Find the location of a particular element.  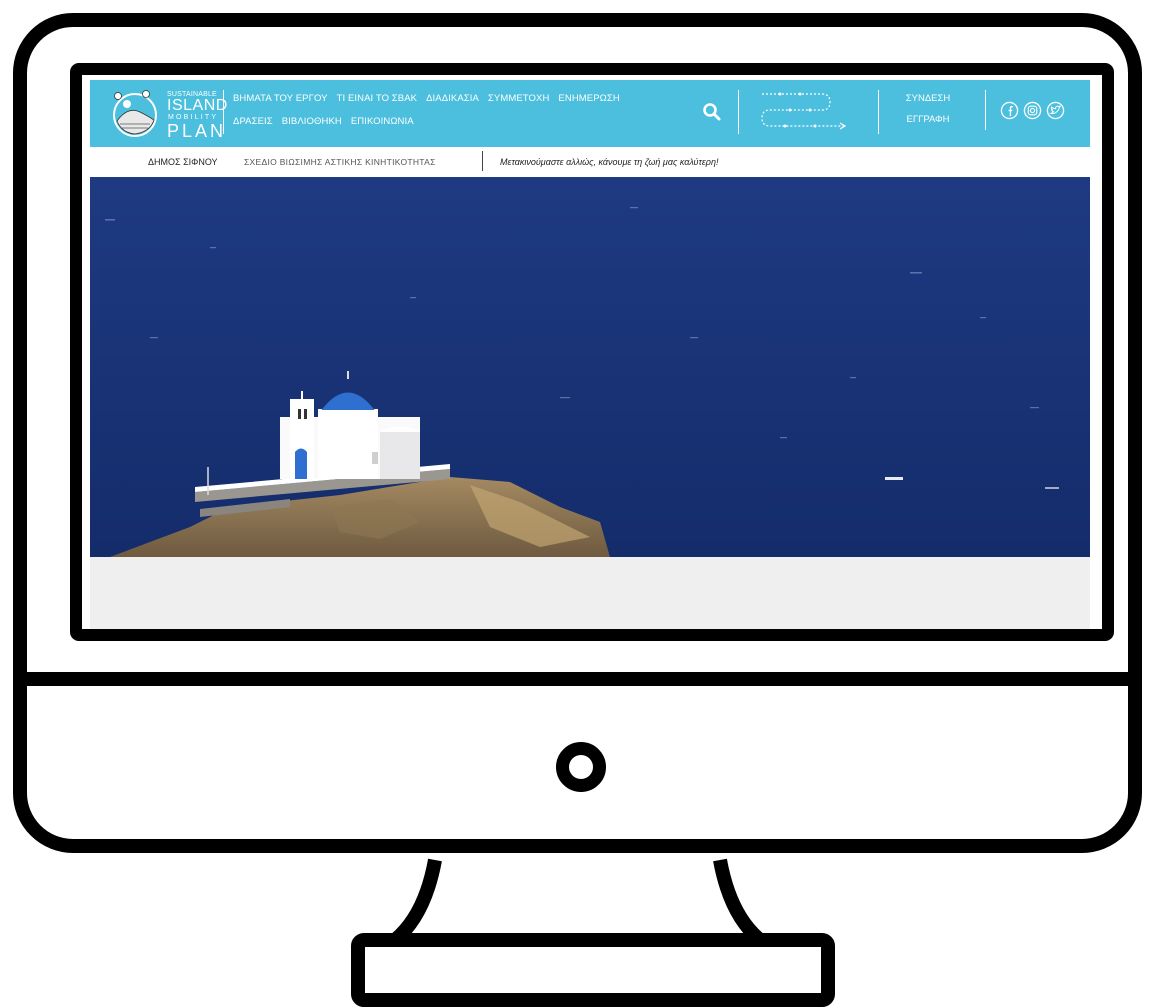

nav-item-library: ΒΙΒΛΙΟΘΗΚΗ is located at coordinates (312, 121).